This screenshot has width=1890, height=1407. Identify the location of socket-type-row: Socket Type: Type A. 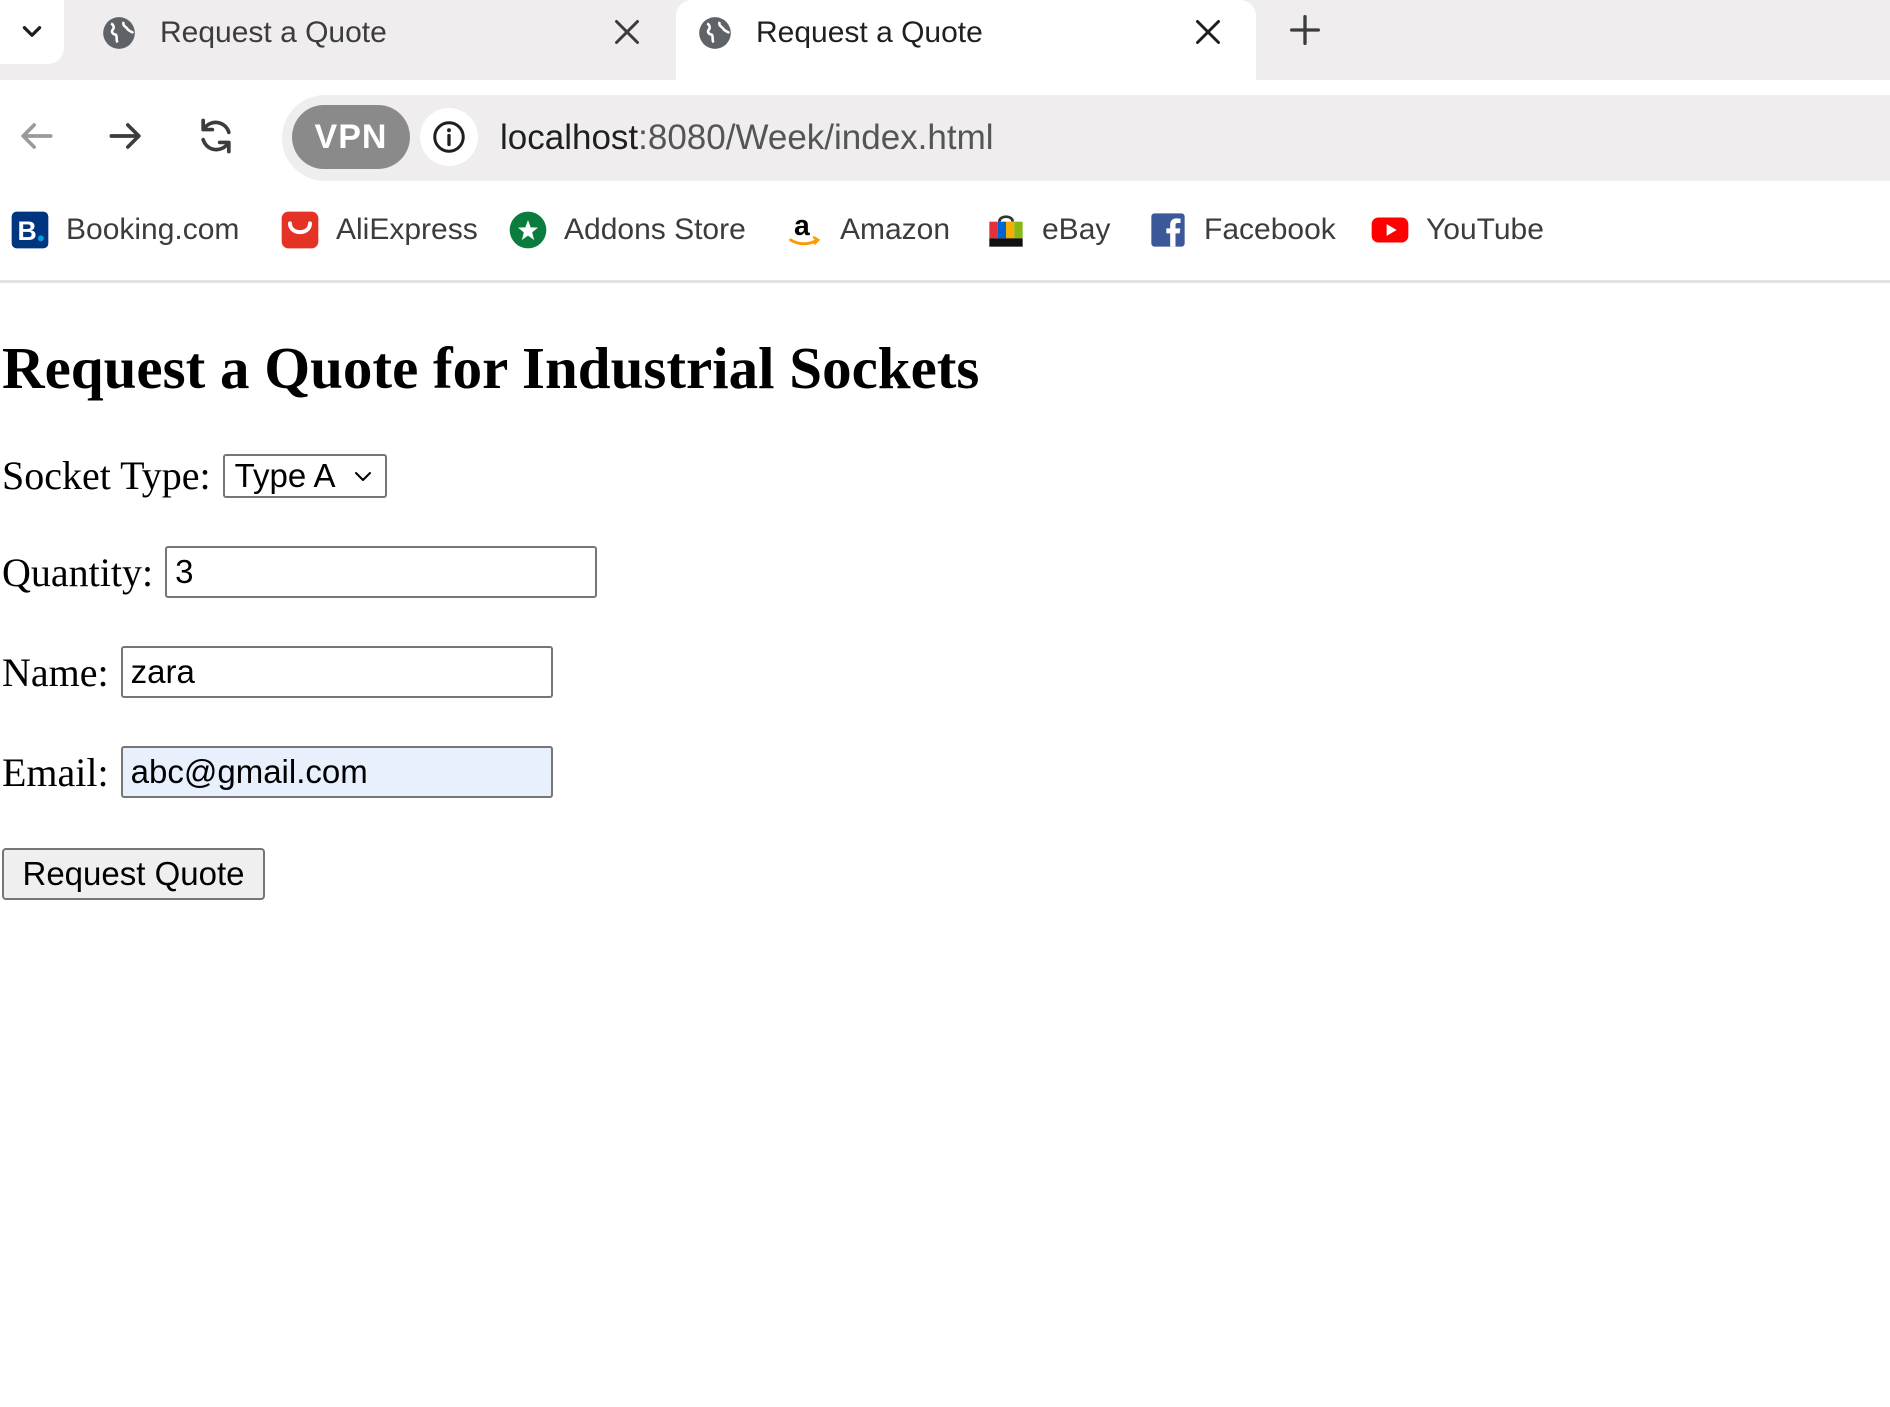
(194, 475).